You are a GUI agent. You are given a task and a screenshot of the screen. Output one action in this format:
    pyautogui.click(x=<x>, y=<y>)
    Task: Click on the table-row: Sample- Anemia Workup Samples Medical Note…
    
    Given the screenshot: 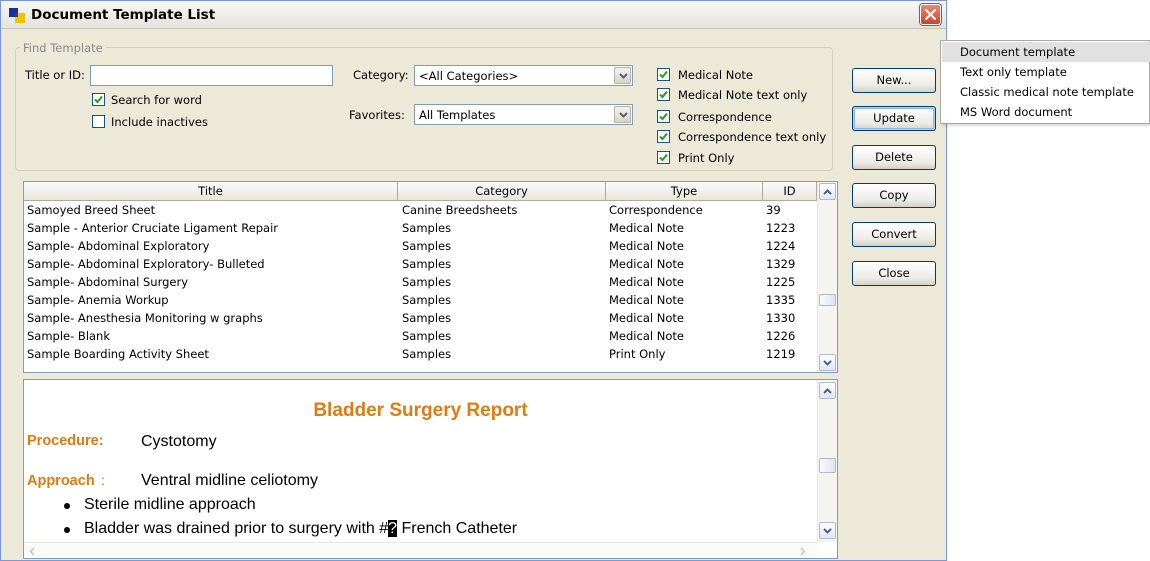 What is the action you would take?
    pyautogui.click(x=420, y=301)
    